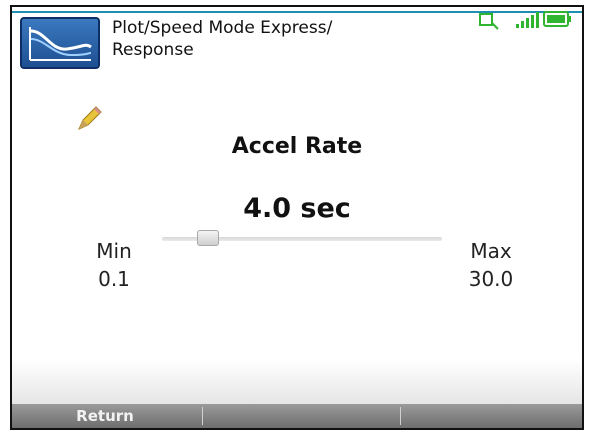 This screenshot has width=596, height=438. What do you see at coordinates (114, 279) in the screenshot?
I see `min-value: 0.1` at bounding box center [114, 279].